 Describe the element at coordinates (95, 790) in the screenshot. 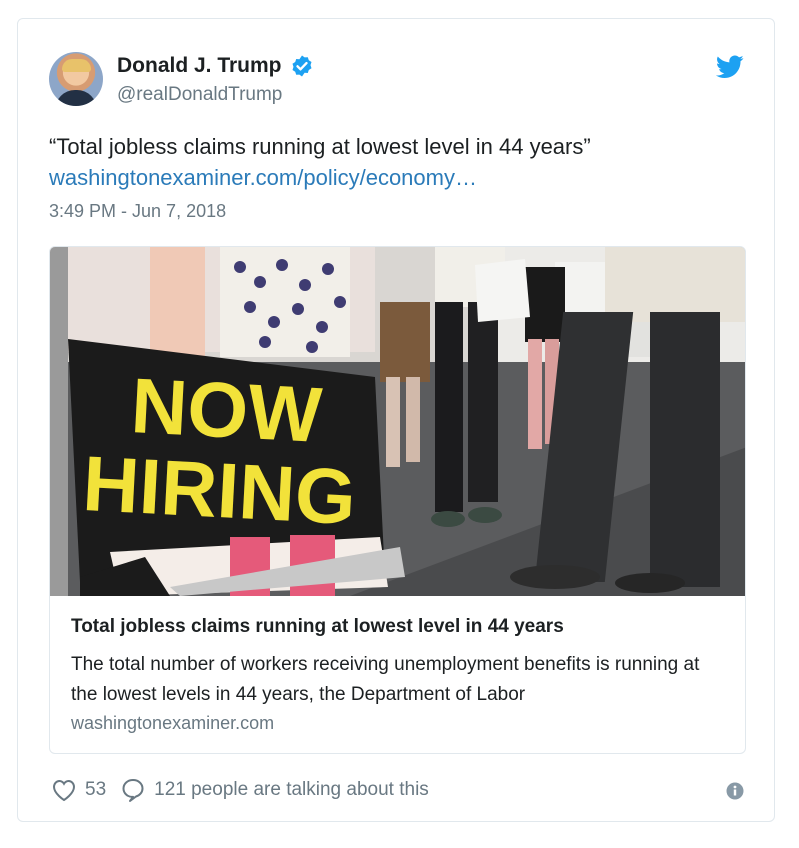

I see `like-count: 53` at that location.